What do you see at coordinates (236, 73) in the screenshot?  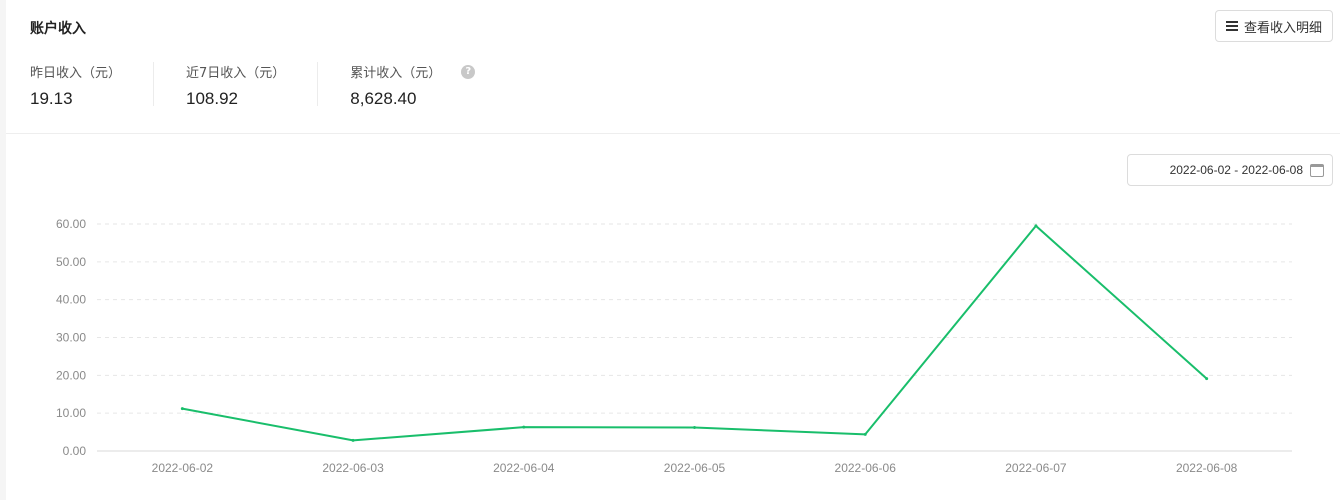 I see `stat-label: 近7日收入（元）` at bounding box center [236, 73].